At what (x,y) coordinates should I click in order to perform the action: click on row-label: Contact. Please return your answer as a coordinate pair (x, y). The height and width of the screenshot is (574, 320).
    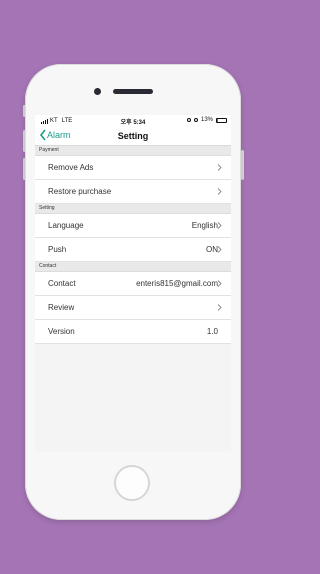
    Looking at the image, I should click on (62, 283).